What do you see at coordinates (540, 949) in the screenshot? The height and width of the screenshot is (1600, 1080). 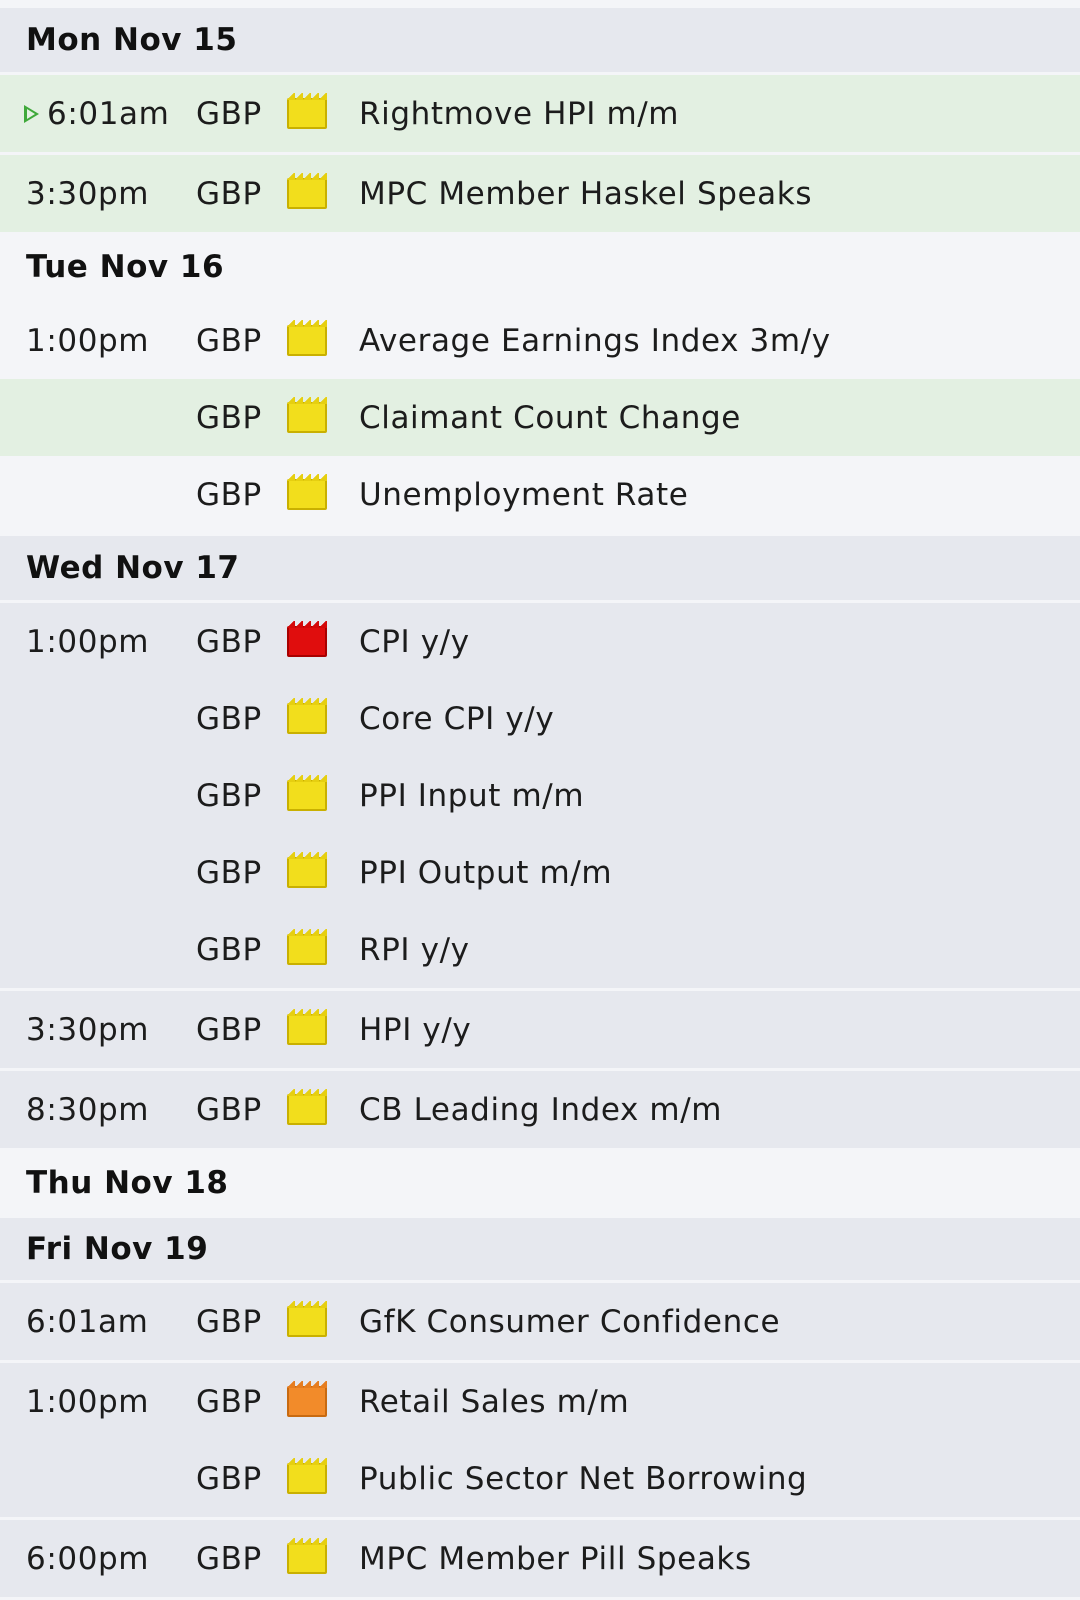 I see `event-row: GBP RPI y/y` at bounding box center [540, 949].